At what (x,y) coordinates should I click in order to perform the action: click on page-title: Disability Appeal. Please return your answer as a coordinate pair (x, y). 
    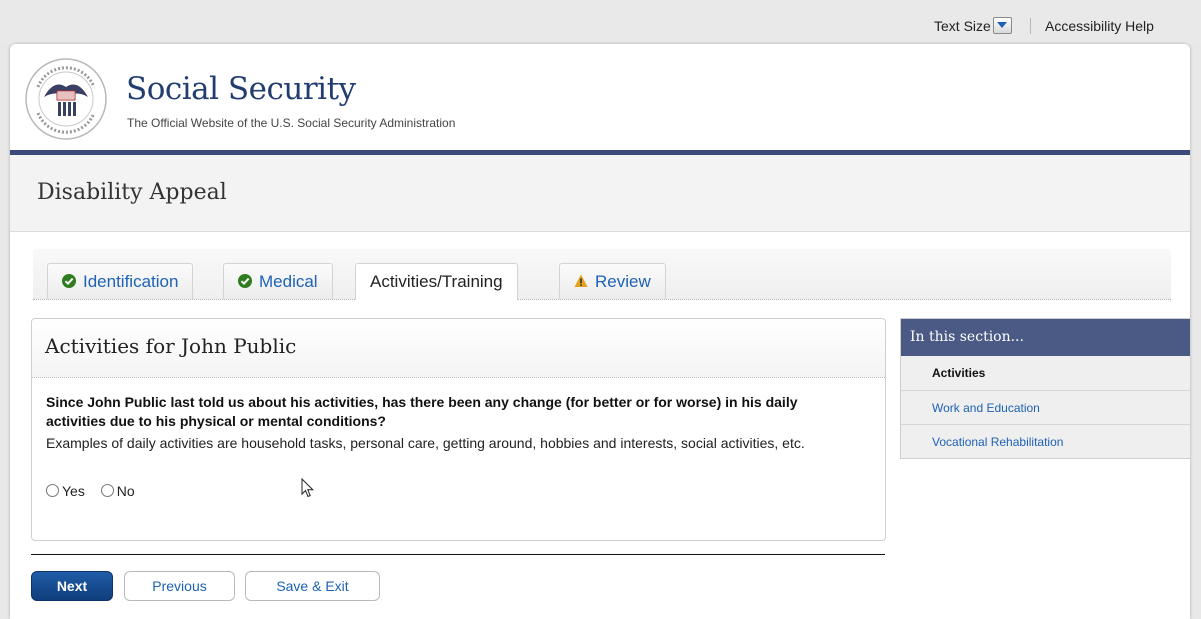
    Looking at the image, I should click on (132, 192).